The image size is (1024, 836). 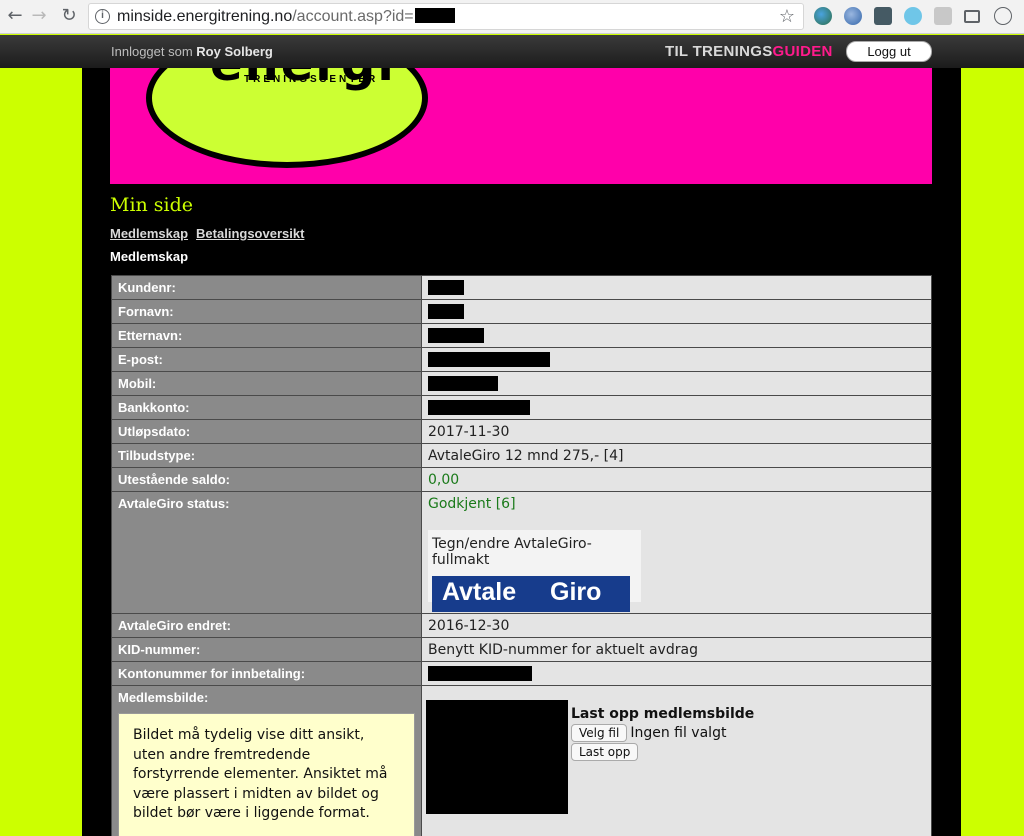 I want to click on ag-status-label: AvtaleGiro status:, so click(x=266, y=552).